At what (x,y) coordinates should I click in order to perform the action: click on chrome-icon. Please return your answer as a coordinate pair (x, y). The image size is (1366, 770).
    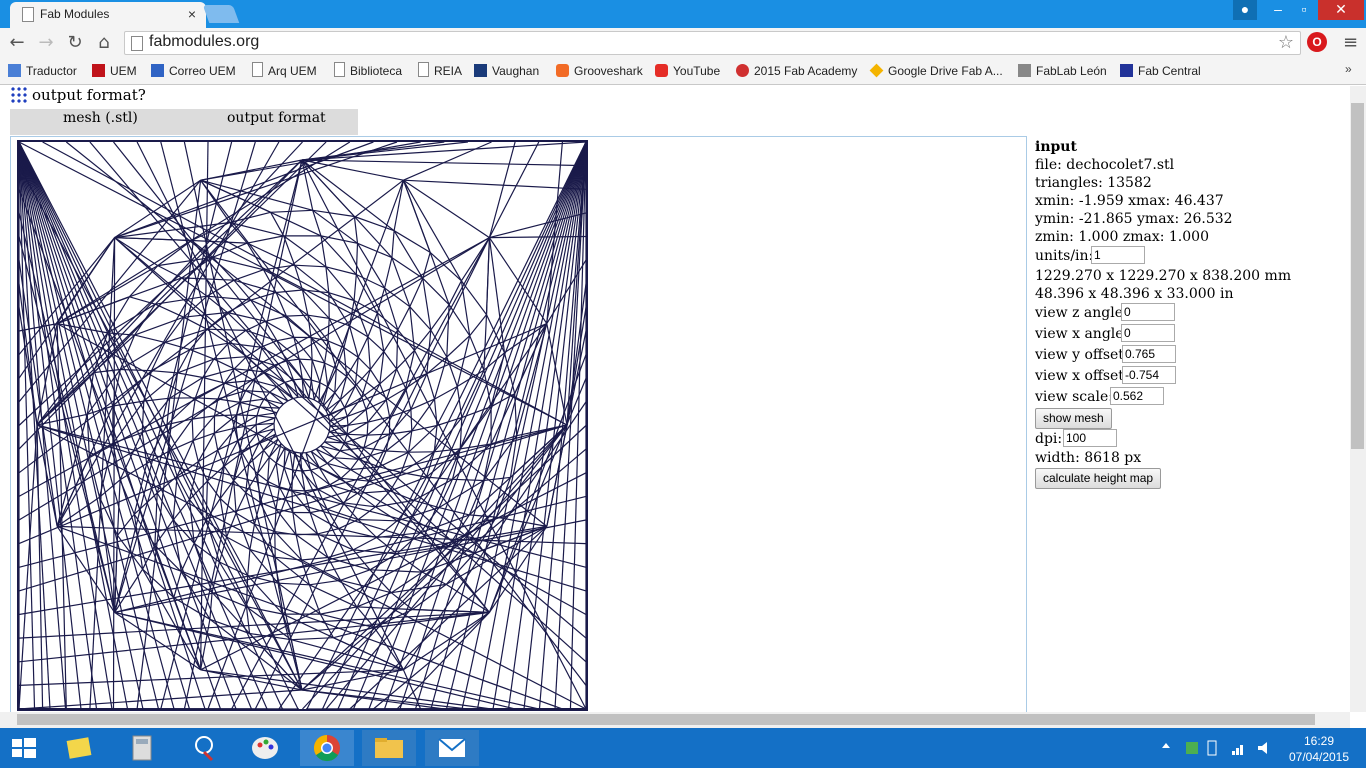
    Looking at the image, I should click on (327, 748).